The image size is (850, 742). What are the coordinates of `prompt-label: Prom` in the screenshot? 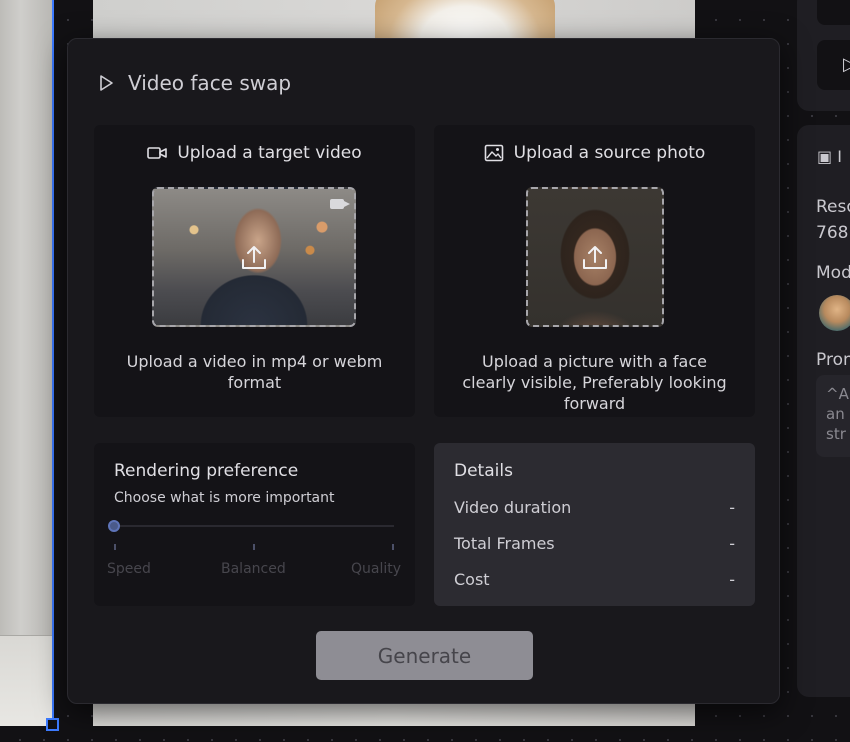 It's located at (833, 360).